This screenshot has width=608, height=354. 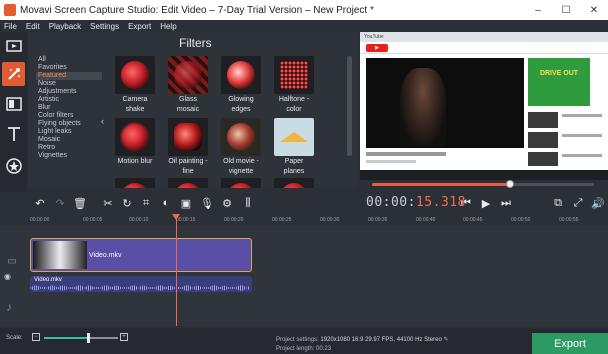 I want to click on filters-icon, so click(x=13, y=74).